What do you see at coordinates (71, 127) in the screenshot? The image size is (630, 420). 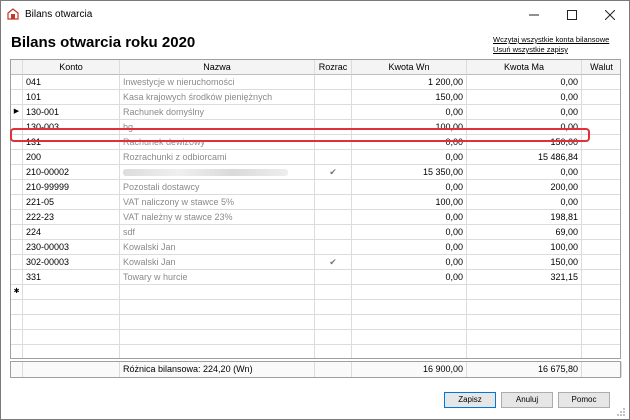 I see `cell-konto: 130-003` at bounding box center [71, 127].